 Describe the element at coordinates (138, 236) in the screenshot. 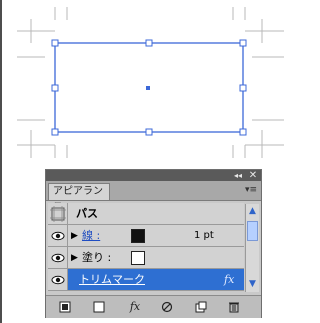

I see `stroke-color-swatch` at that location.